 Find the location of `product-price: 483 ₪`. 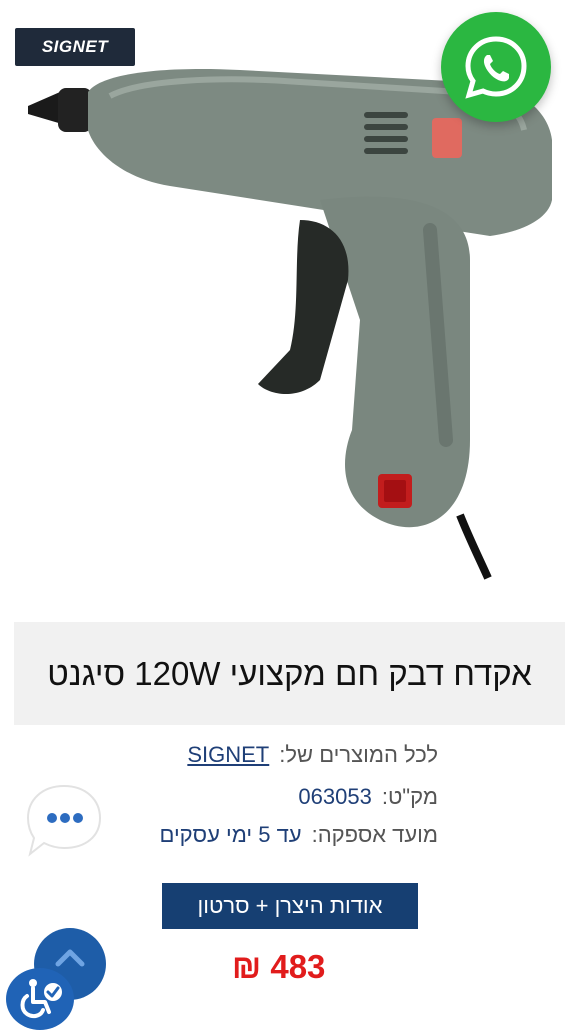

product-price: 483 ₪ is located at coordinates (279, 966).